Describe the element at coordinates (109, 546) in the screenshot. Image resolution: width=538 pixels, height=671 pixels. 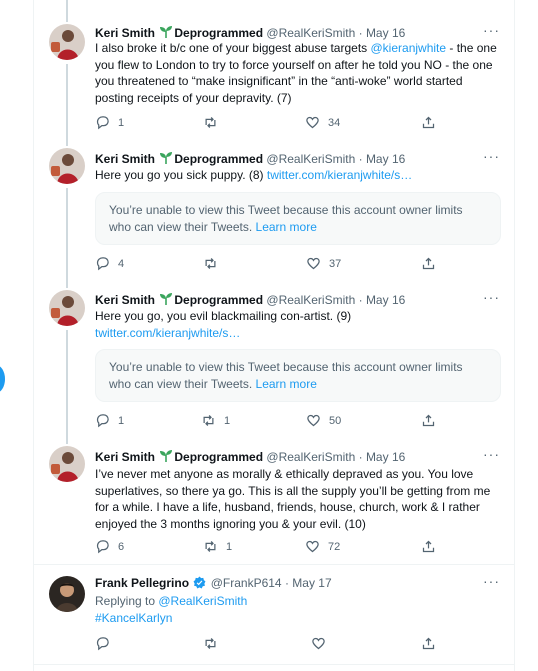
I see `reply-button: 6` at that location.